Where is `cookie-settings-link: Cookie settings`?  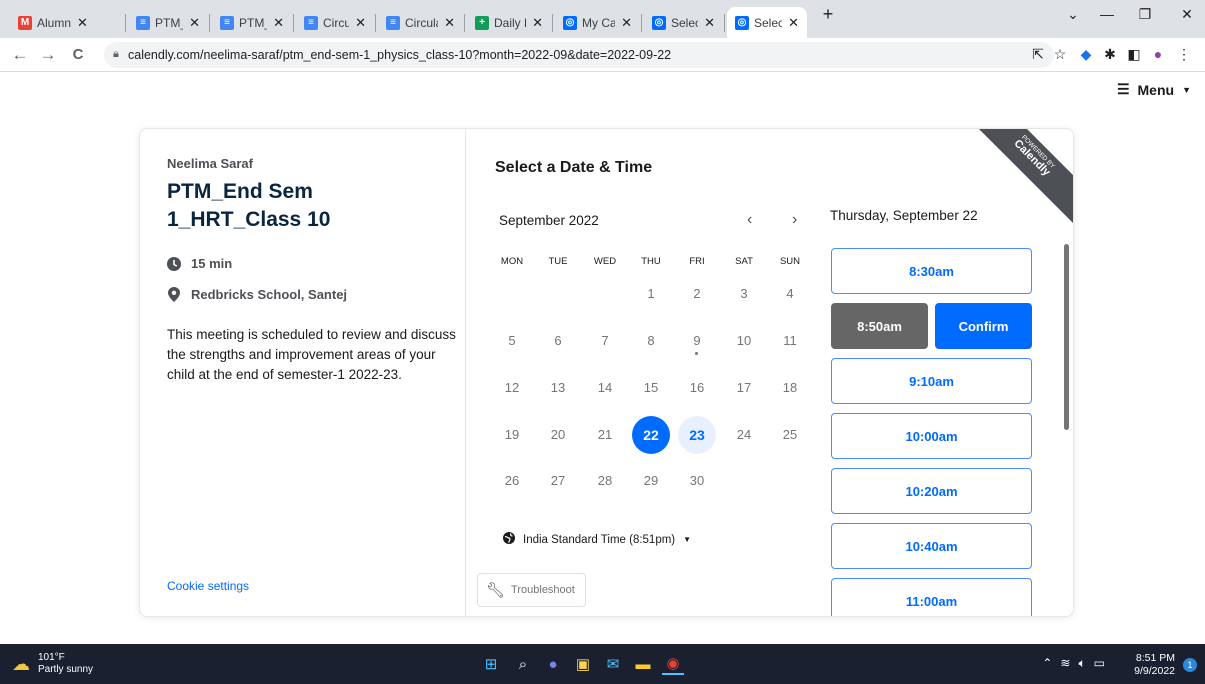
cookie-settings-link: Cookie settings is located at coordinates (208, 586).